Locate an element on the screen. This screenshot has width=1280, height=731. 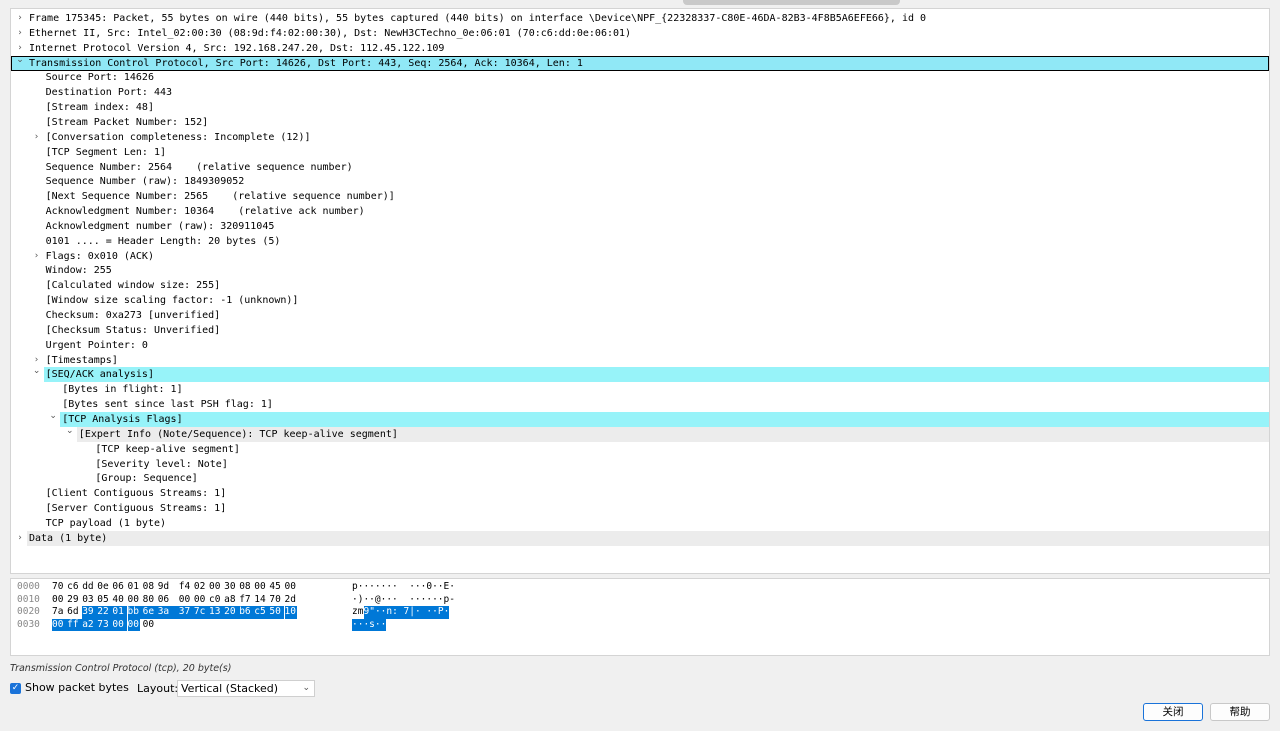
tree-row: [Stream Packet Number: 152] is located at coordinates (640, 122).